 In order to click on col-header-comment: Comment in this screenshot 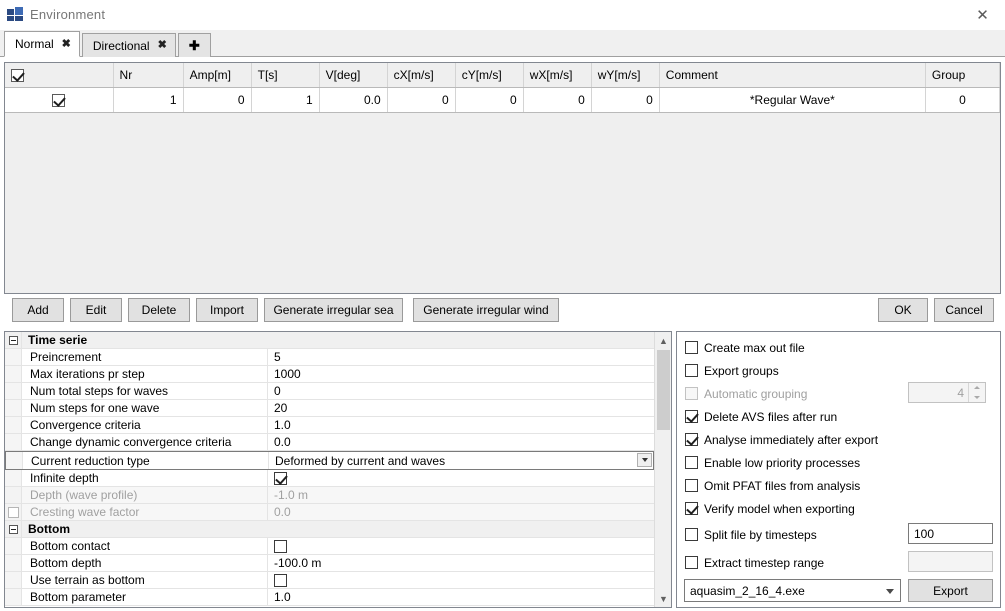, I will do `click(792, 75)`.